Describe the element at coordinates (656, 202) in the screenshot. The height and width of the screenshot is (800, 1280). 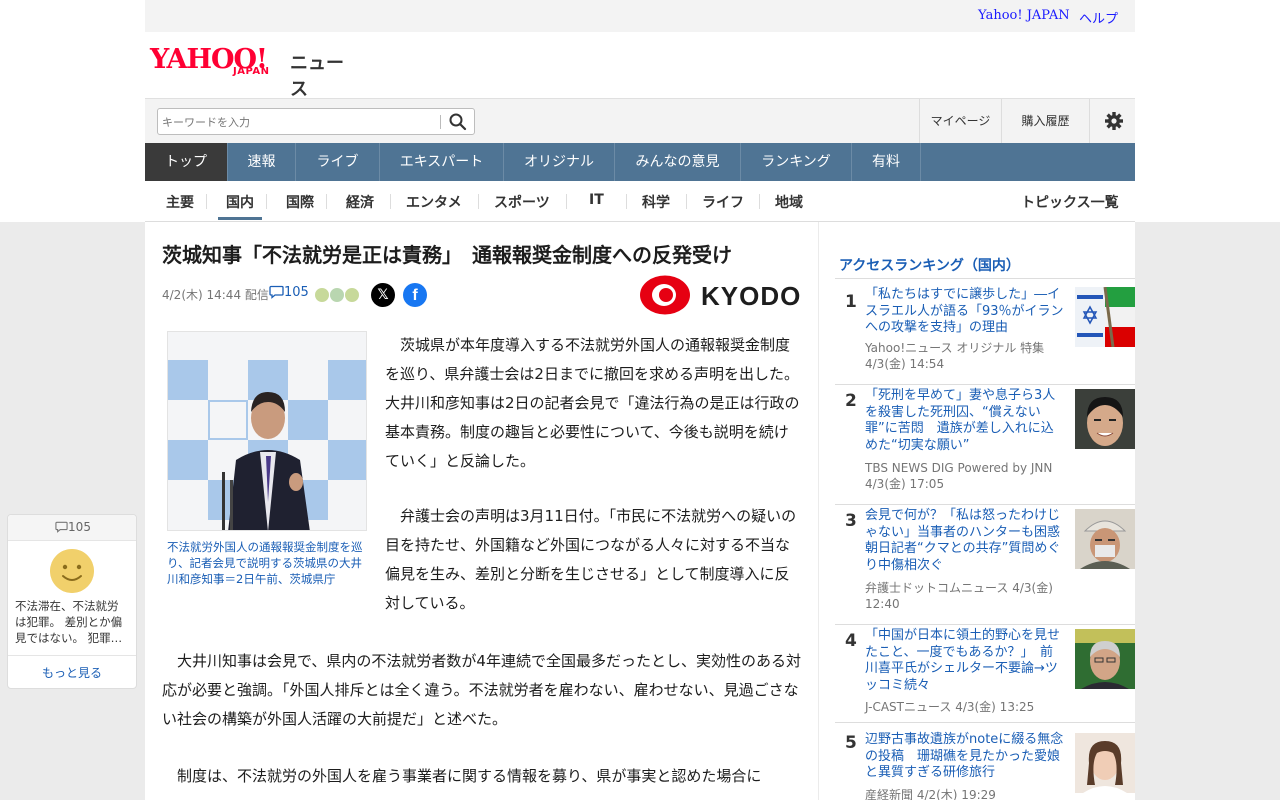
I see `category-science: 科学` at that location.